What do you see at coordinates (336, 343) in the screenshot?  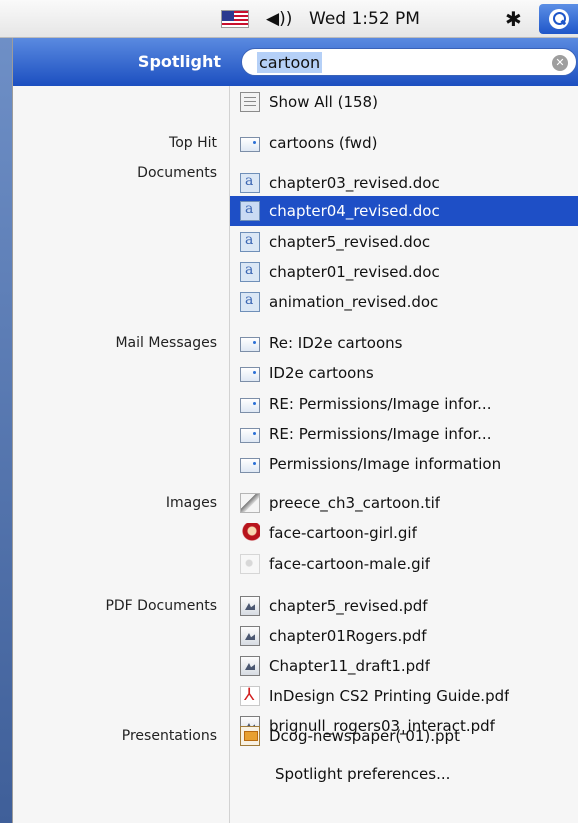 I see `result-label: Re: ID2e cartoons` at bounding box center [336, 343].